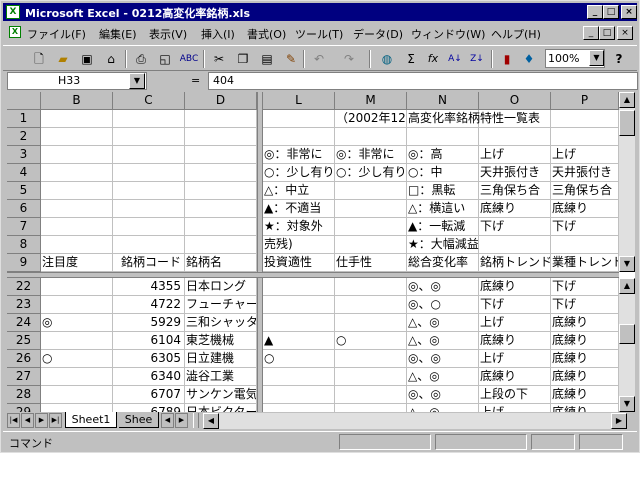  Describe the element at coordinates (585, 408) in the screenshot. I see `cell-p29: 底練り` at that location.